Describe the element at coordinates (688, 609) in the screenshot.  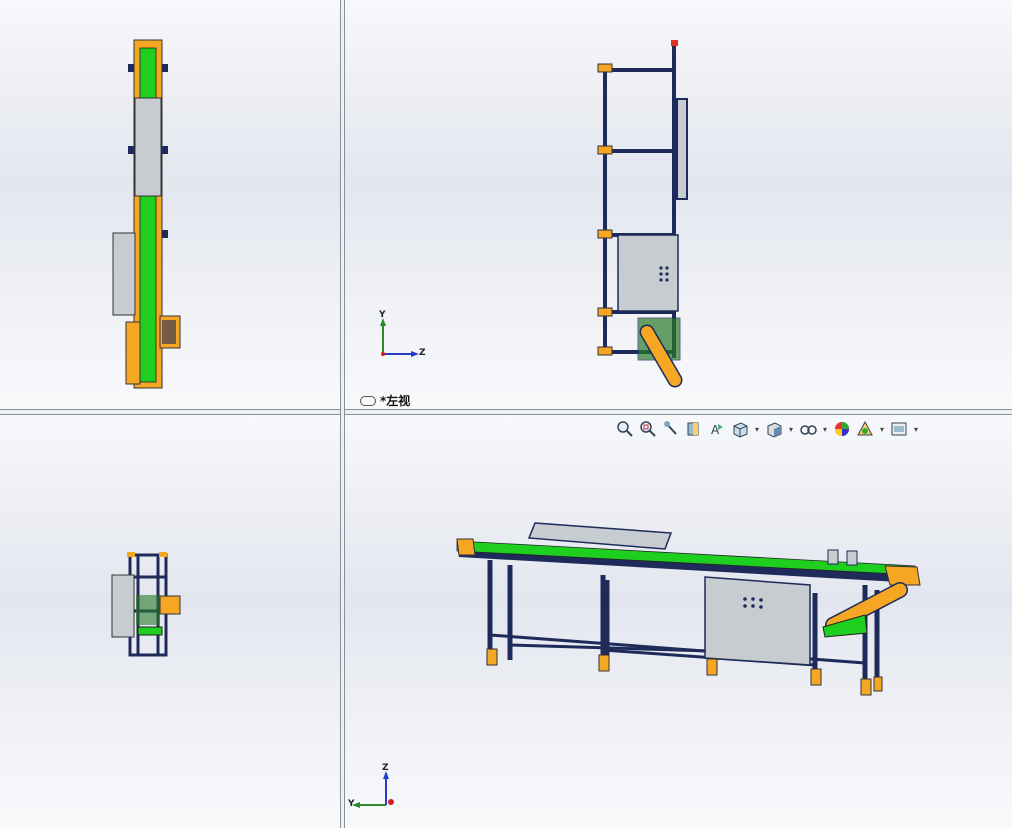
I see `conveyor-isometric-model` at that location.